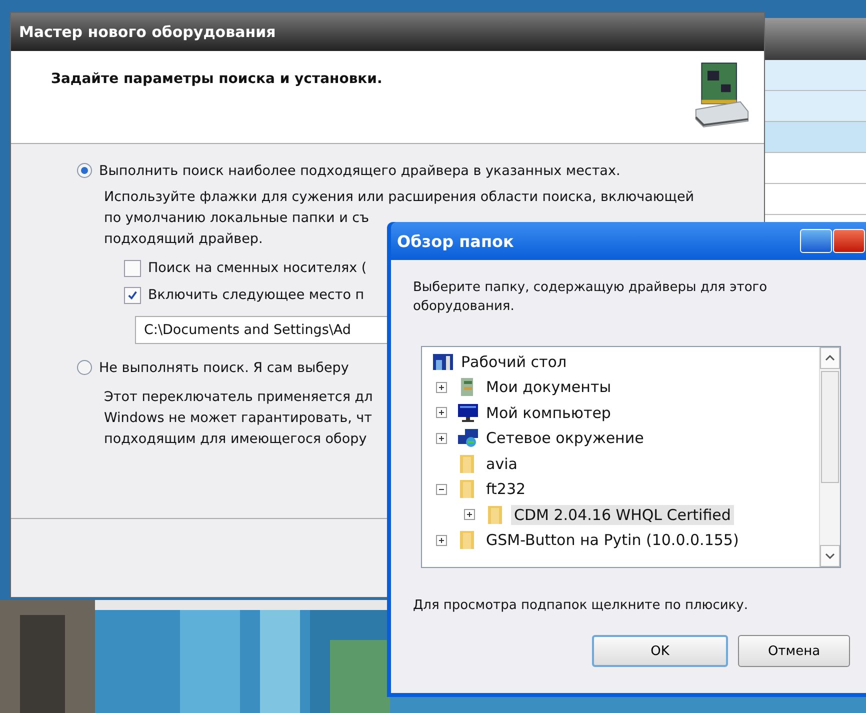 This screenshot has height=713, width=866. What do you see at coordinates (237, 218) in the screenshot?
I see `description-line: по умолчанию локальные папки и съ` at bounding box center [237, 218].